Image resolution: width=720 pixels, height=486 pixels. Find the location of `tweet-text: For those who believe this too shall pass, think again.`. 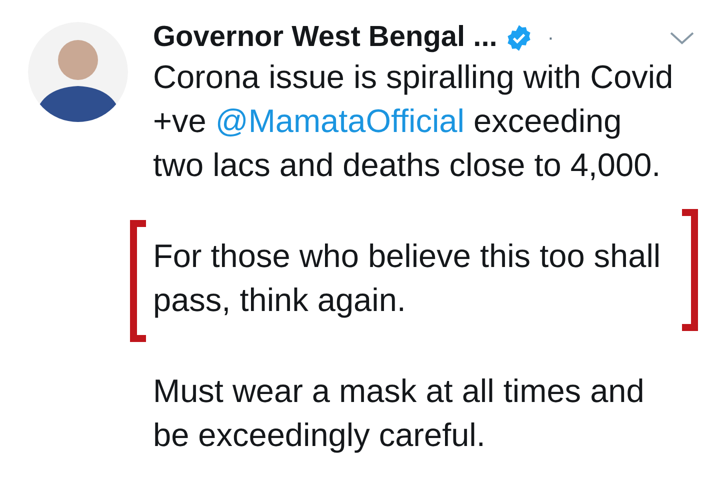

tweet-text: For those who believe this too shall pass, think again. is located at coordinates (407, 278).